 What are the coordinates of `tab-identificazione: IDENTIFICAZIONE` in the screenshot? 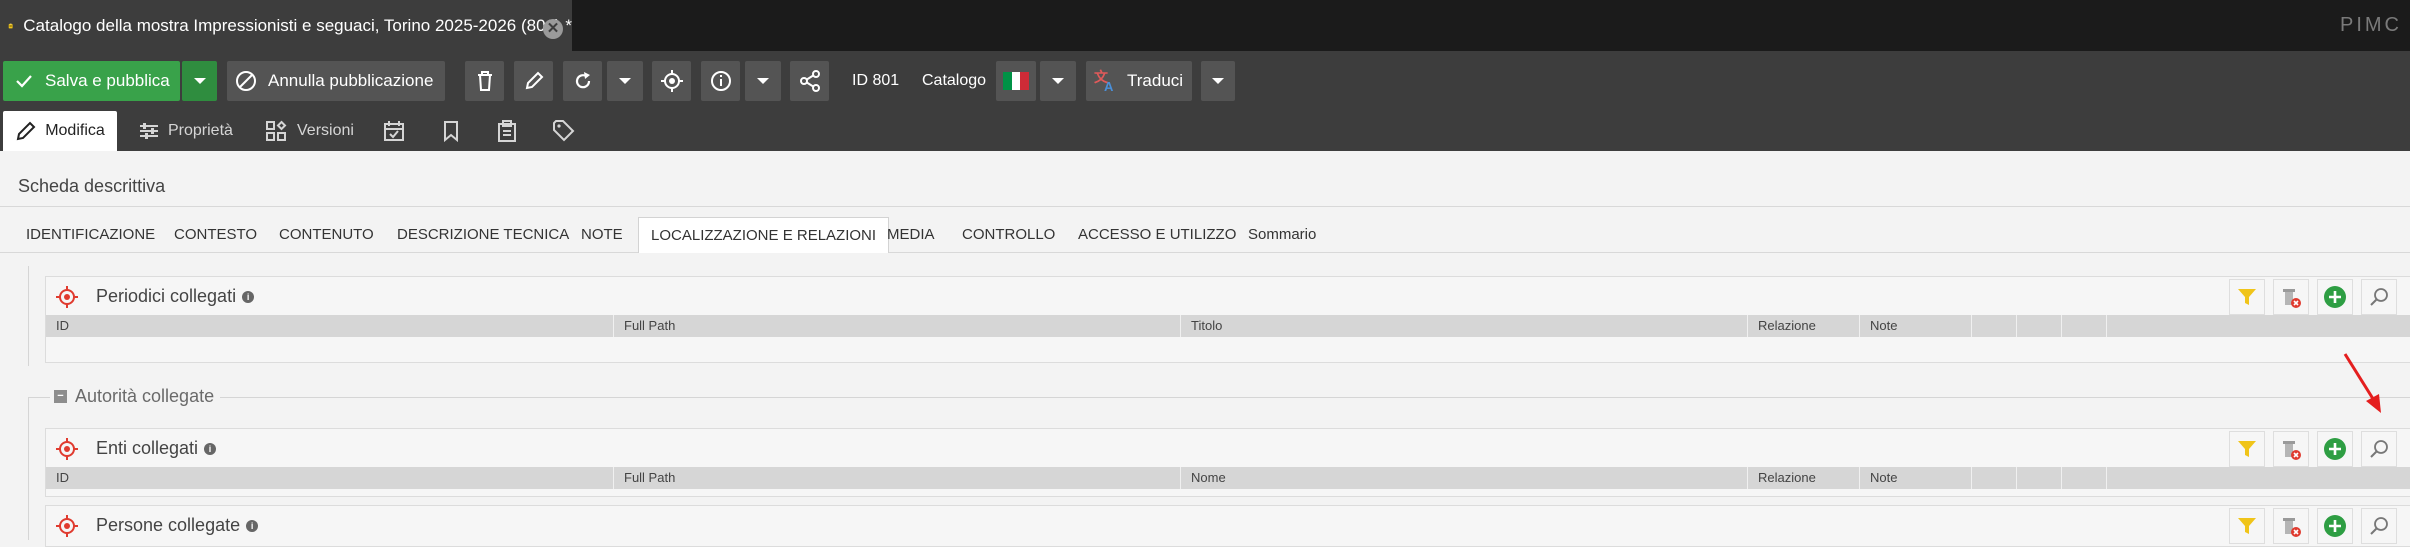 It's located at (90, 234).